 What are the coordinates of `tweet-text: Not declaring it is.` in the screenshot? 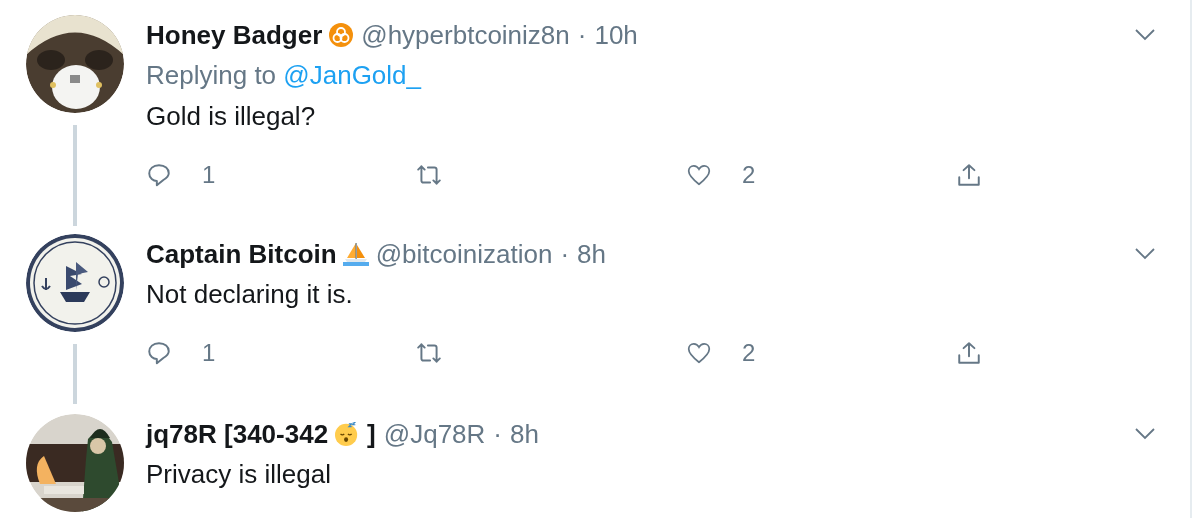 It's located at (250, 294).